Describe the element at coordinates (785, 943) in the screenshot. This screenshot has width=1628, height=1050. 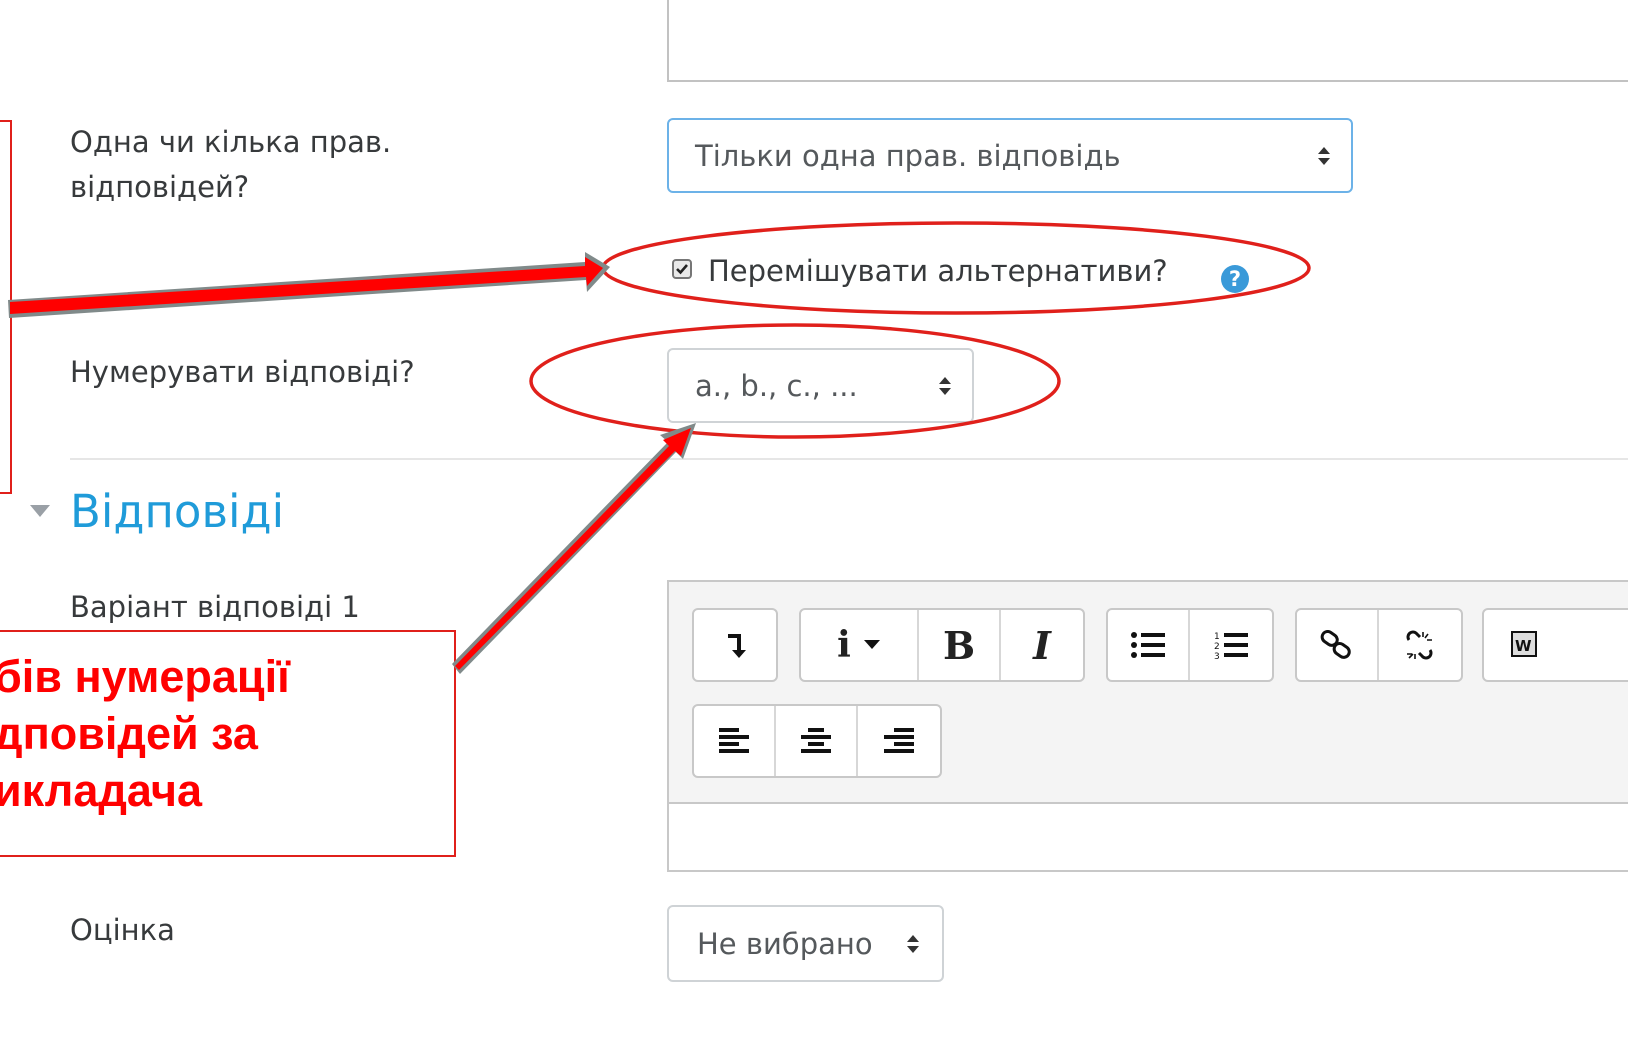
I see `grade-value: Не вибрано` at that location.